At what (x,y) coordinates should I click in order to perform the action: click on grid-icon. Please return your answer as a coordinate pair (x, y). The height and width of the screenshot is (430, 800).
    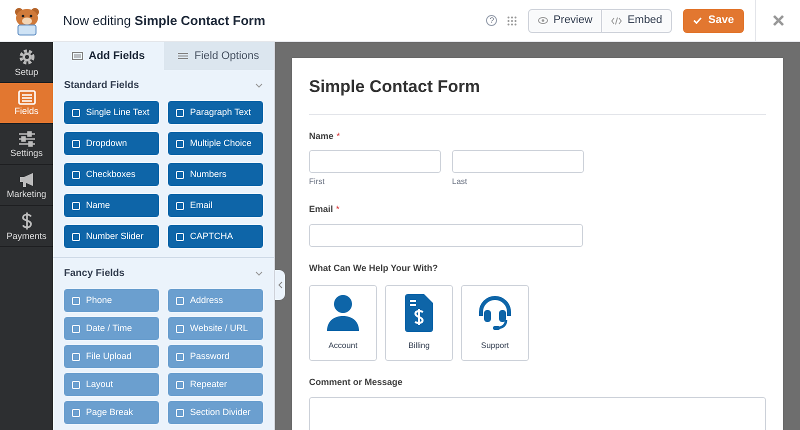
    Looking at the image, I should click on (512, 21).